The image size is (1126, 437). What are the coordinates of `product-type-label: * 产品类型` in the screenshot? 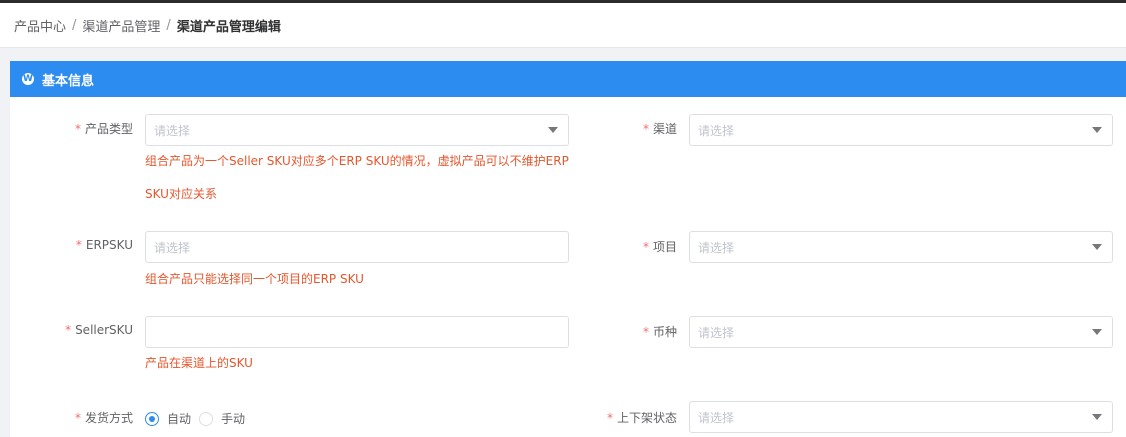 It's located at (101, 128).